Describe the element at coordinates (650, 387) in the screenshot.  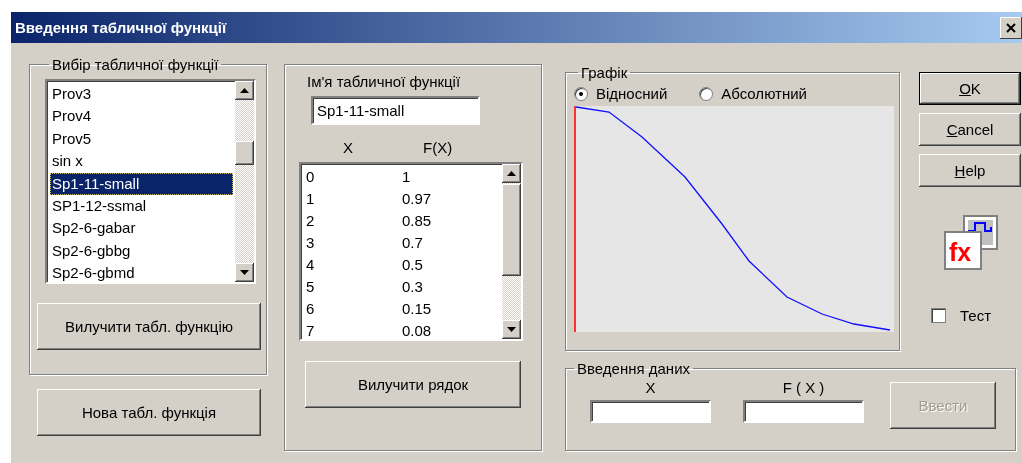
I see `field-label: X` at that location.